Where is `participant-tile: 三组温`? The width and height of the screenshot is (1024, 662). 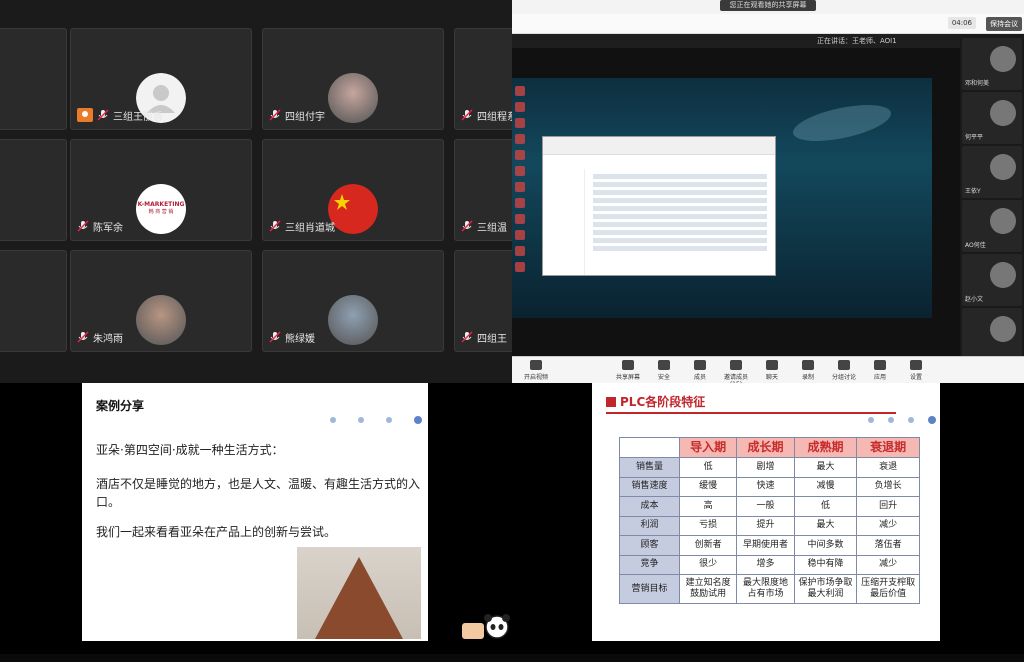 participant-tile: 三组温 is located at coordinates (483, 190).